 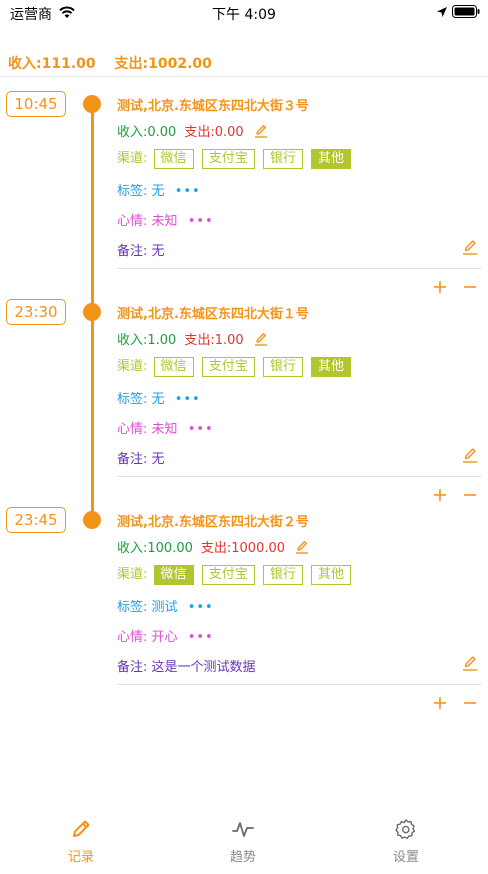 I want to click on entry-income: 收入:0.00, so click(x=147, y=132).